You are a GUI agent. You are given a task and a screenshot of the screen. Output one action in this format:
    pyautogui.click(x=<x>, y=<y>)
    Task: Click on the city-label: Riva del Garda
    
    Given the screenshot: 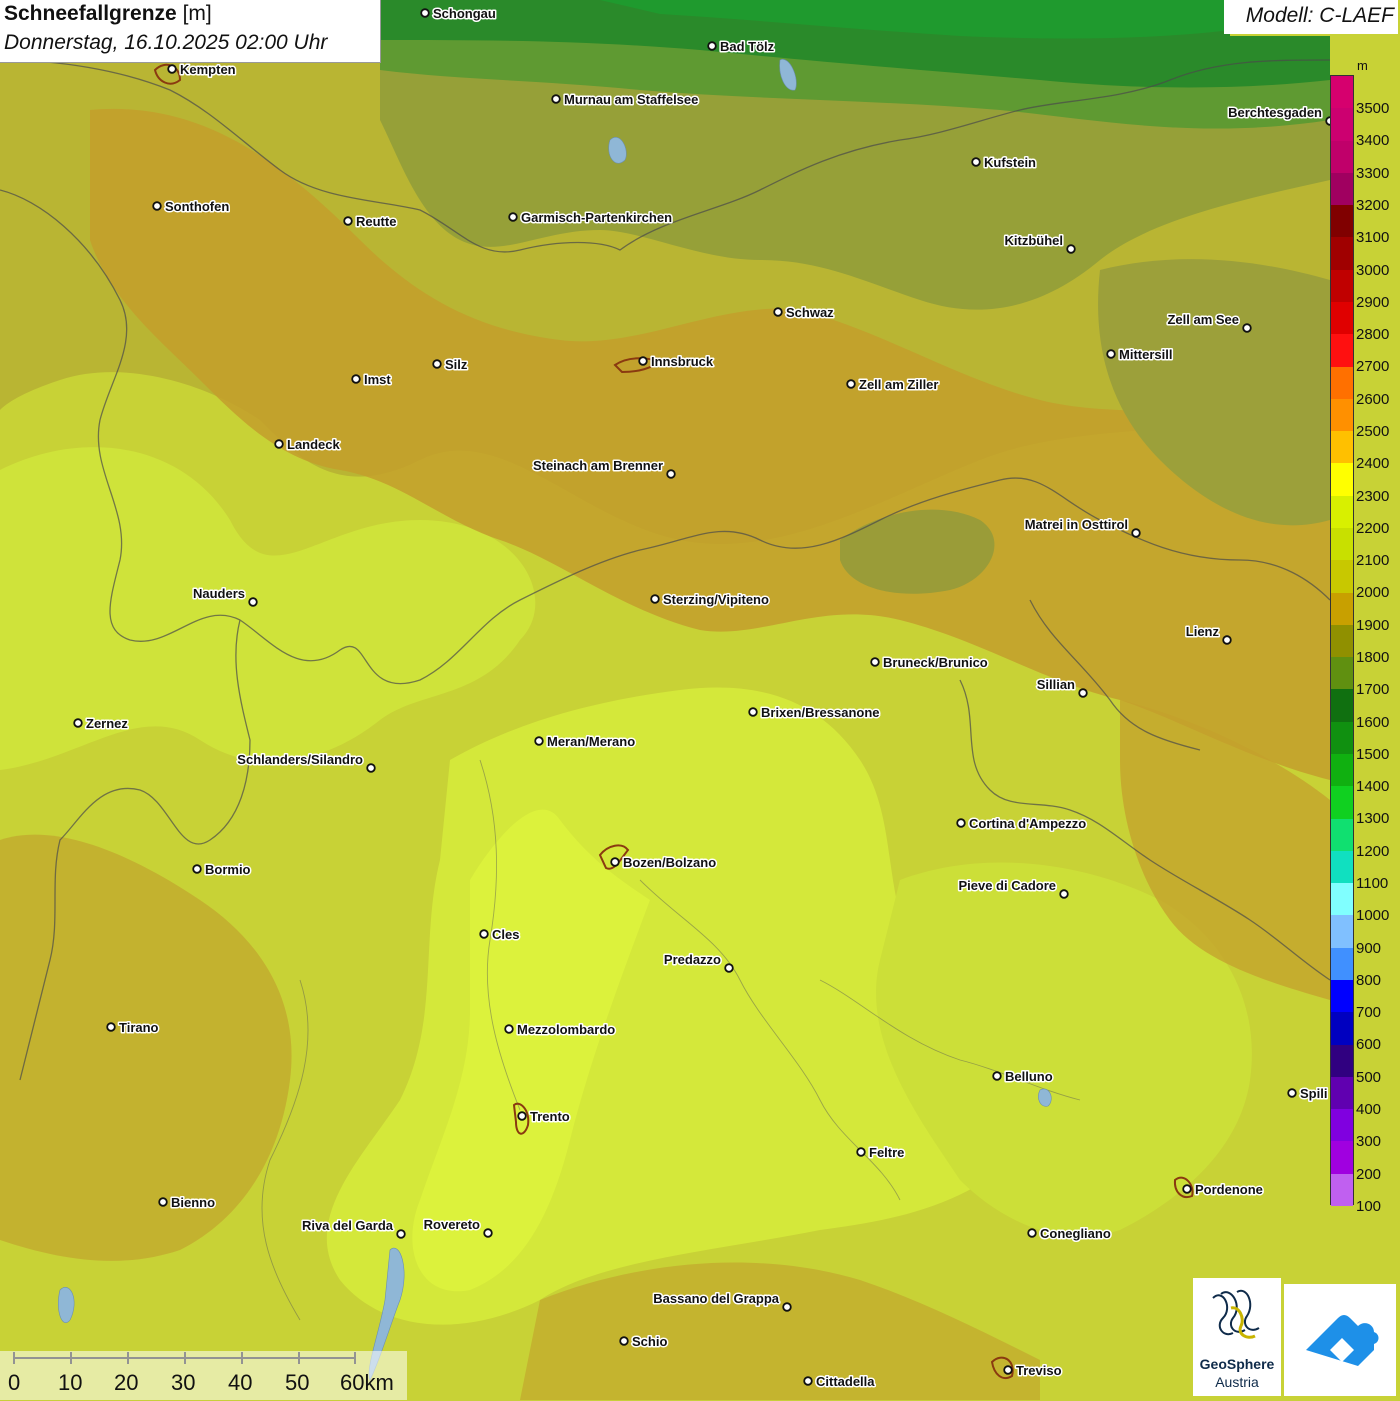 What is the action you would take?
    pyautogui.click(x=348, y=1225)
    